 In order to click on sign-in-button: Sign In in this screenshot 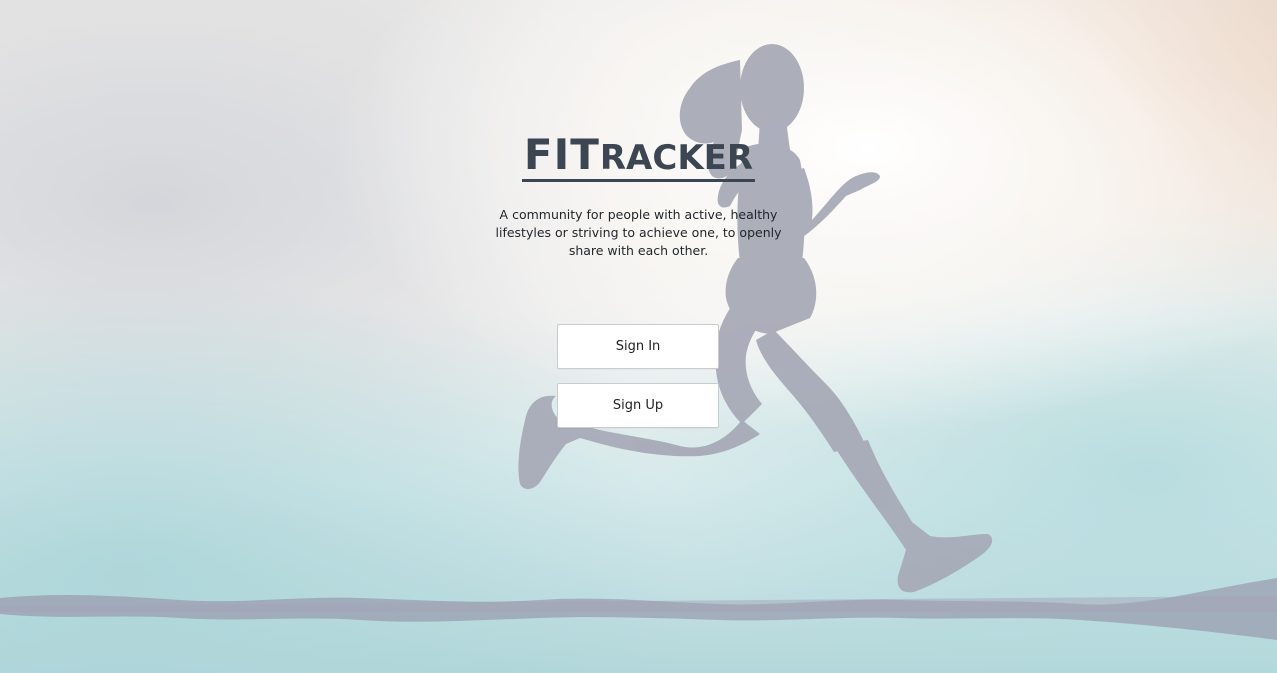, I will do `click(638, 346)`.